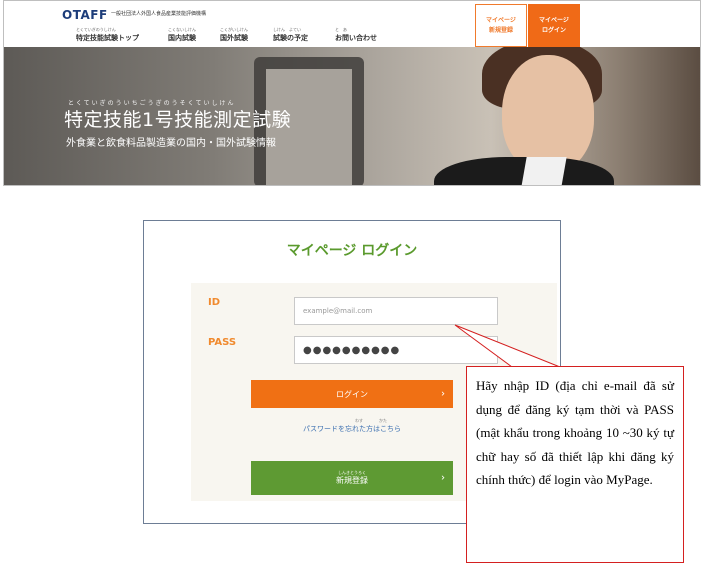 The width and height of the screenshot is (704, 572). I want to click on header-login-line1: マイページ, so click(554, 20).